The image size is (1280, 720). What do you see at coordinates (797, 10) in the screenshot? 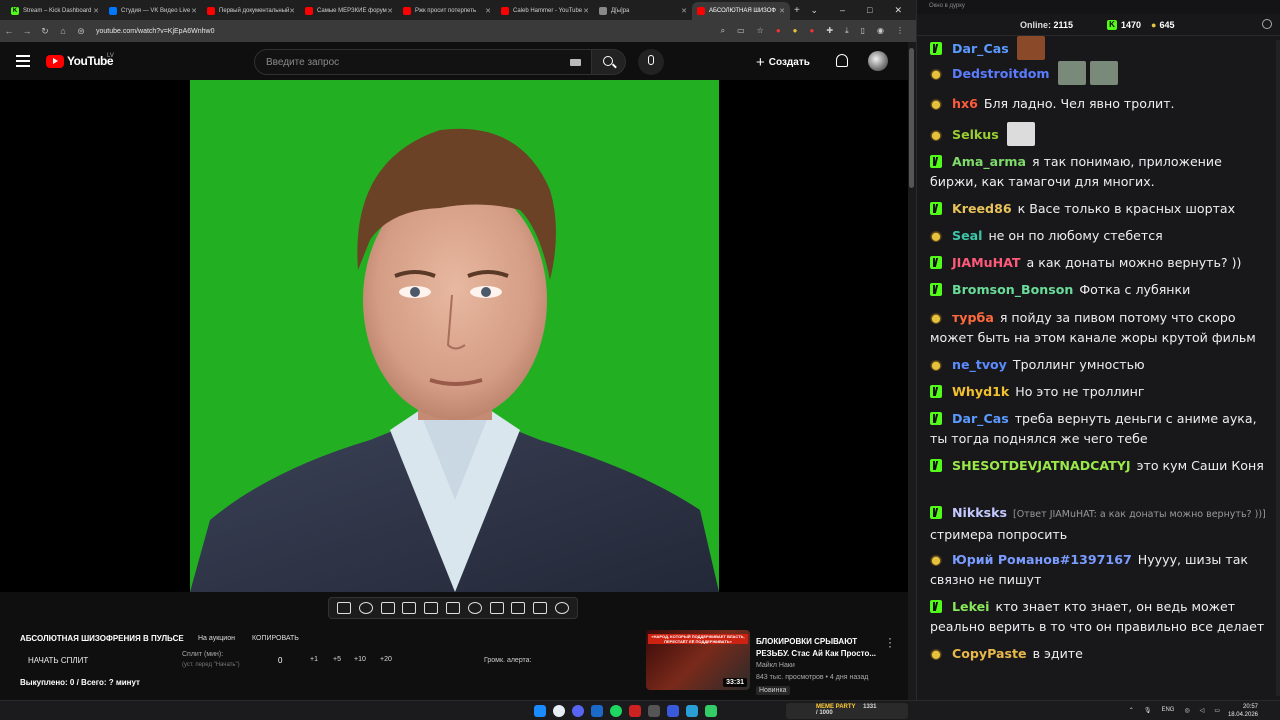
I see `new-tab-button: +` at bounding box center [797, 10].